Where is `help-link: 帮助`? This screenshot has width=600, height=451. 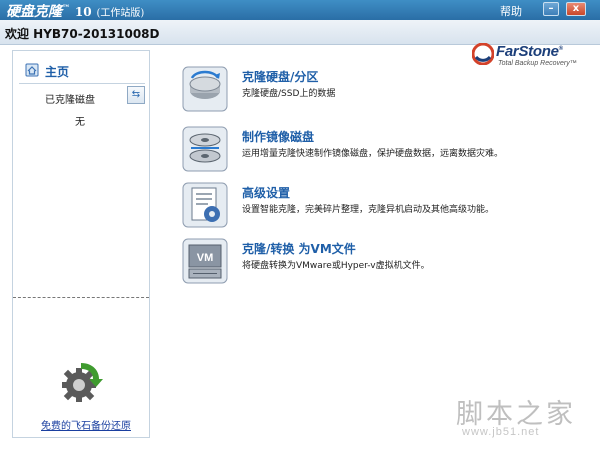
help-link: 帮助 is located at coordinates (511, 11).